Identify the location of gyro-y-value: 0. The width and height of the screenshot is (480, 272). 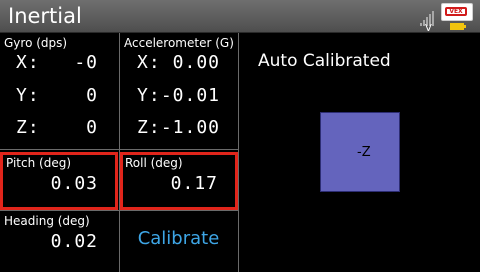
(92, 95).